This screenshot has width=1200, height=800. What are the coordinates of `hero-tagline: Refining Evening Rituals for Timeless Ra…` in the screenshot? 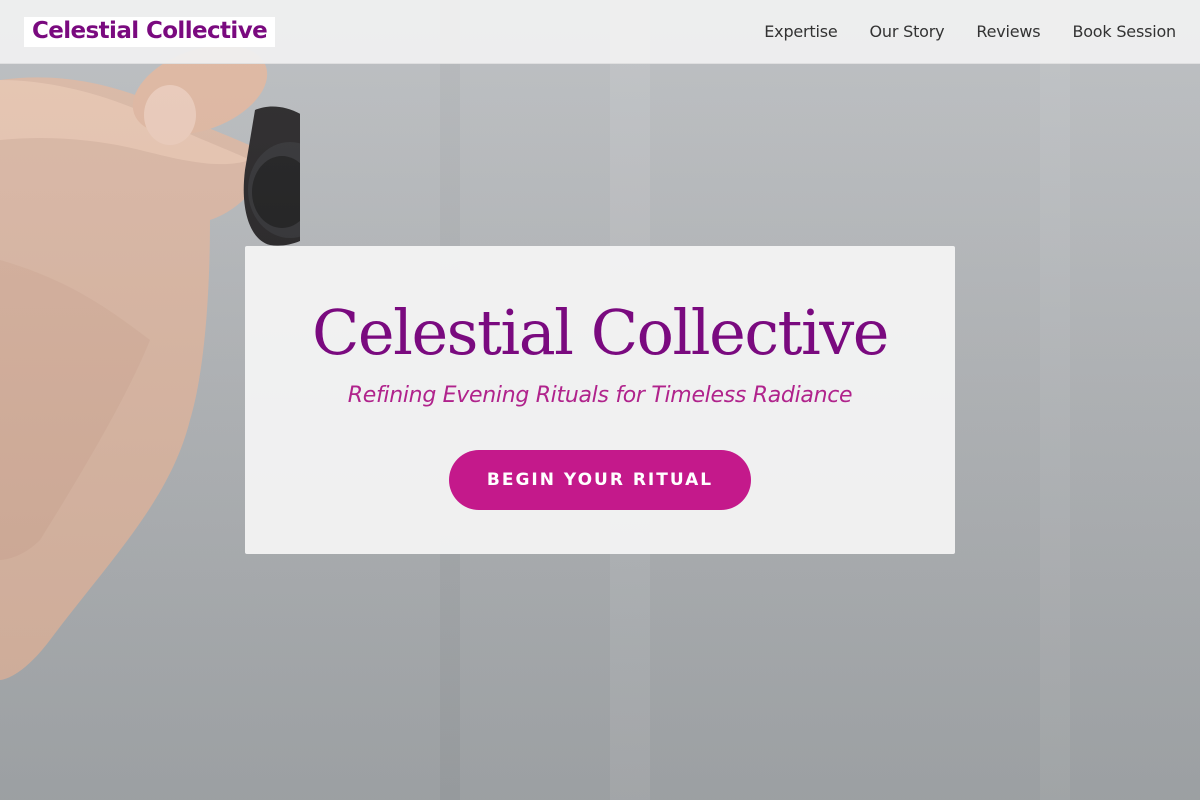 It's located at (600, 395).